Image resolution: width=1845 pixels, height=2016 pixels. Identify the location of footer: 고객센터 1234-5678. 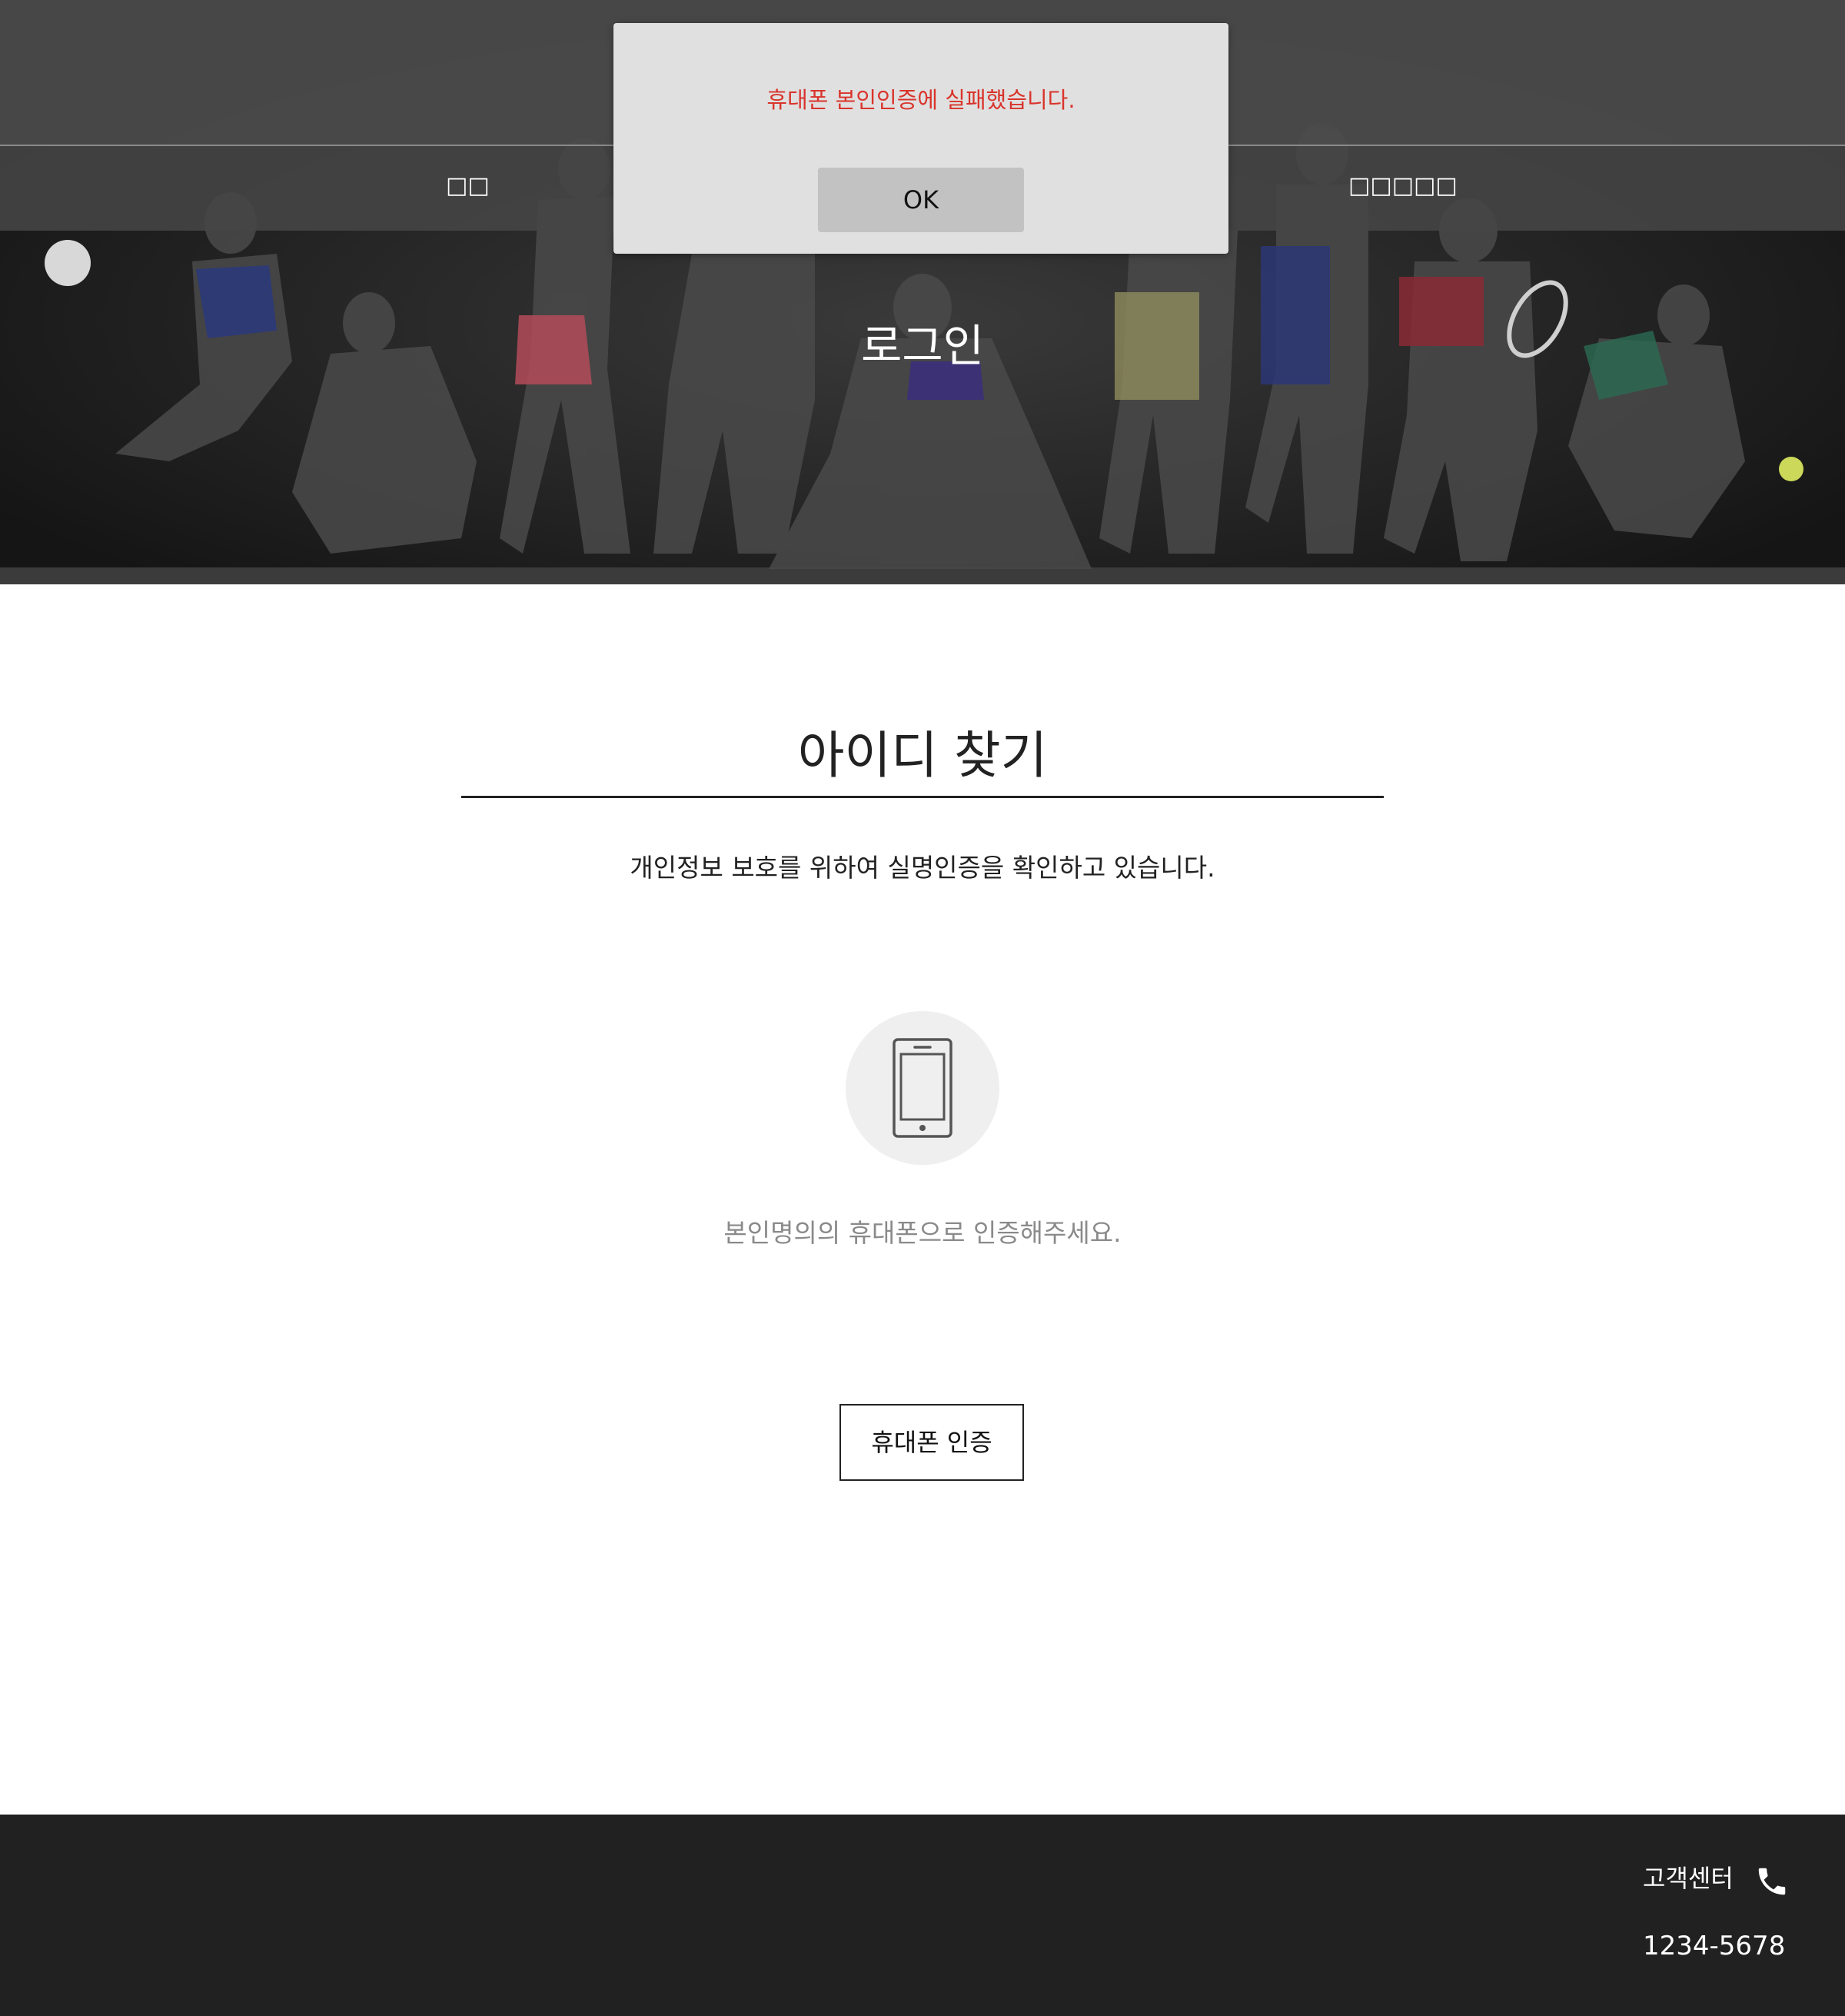
(922, 1915).